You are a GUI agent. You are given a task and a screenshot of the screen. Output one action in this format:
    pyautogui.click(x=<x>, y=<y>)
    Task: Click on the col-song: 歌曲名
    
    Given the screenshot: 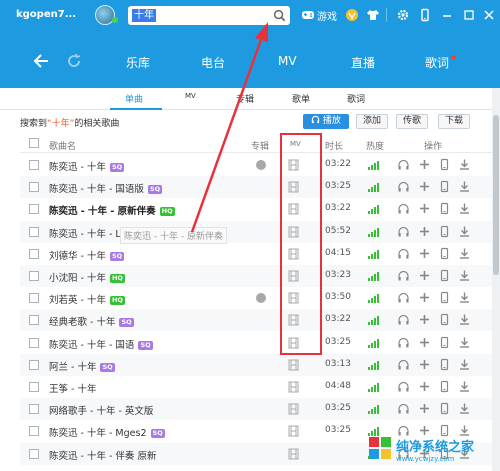 What is the action you would take?
    pyautogui.click(x=62, y=145)
    